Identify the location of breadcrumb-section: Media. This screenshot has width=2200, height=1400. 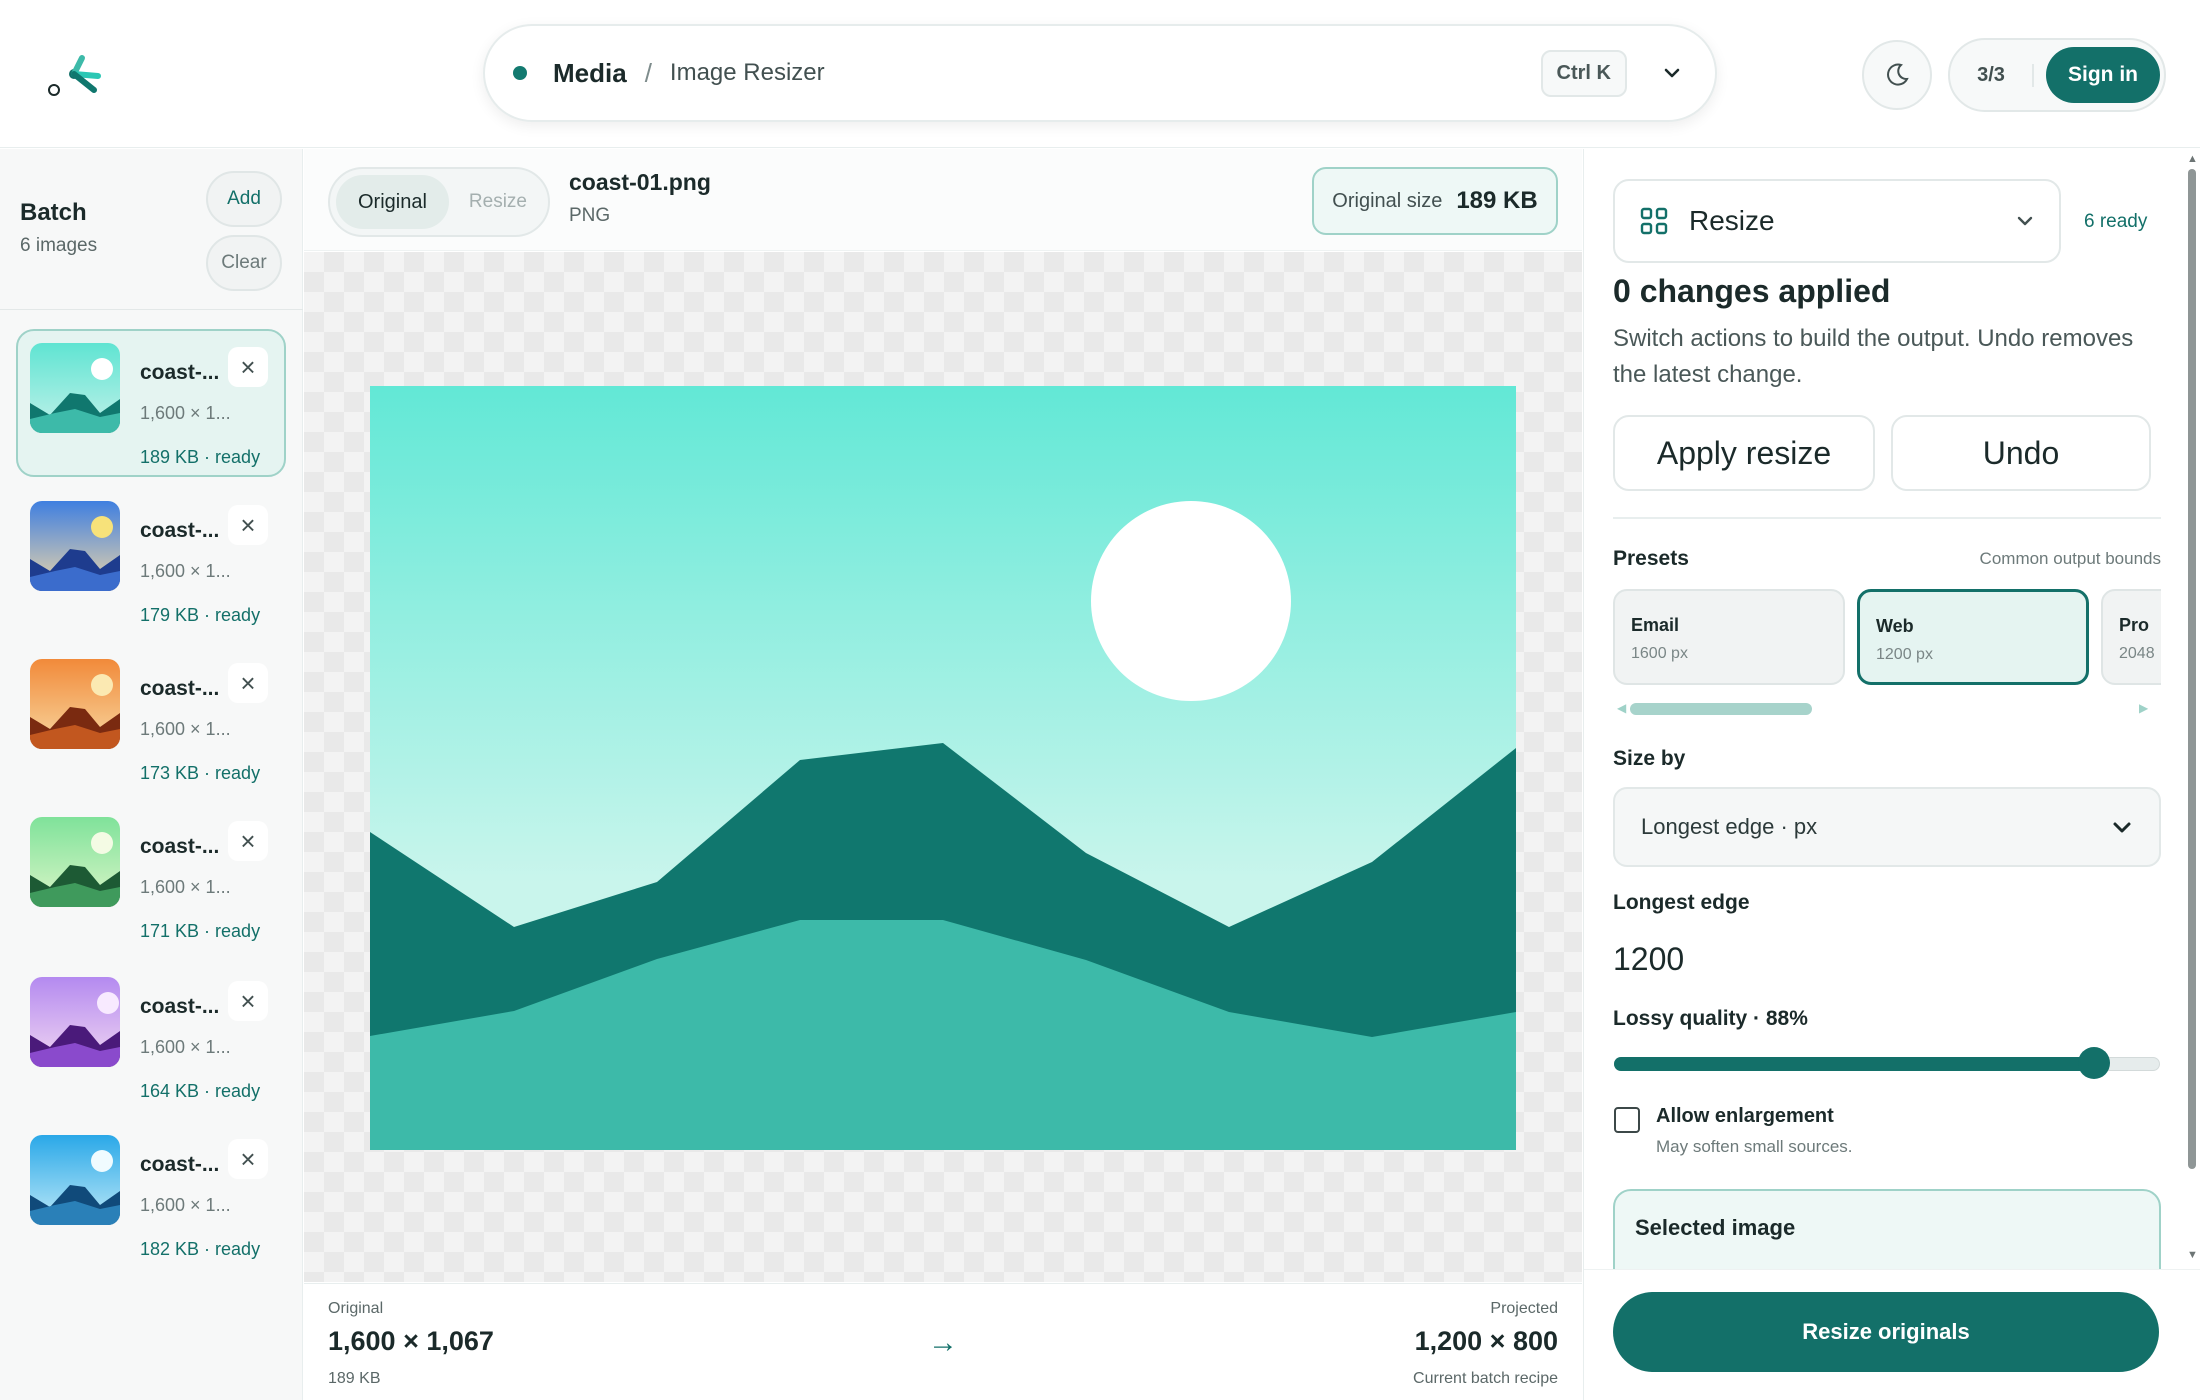
(590, 73).